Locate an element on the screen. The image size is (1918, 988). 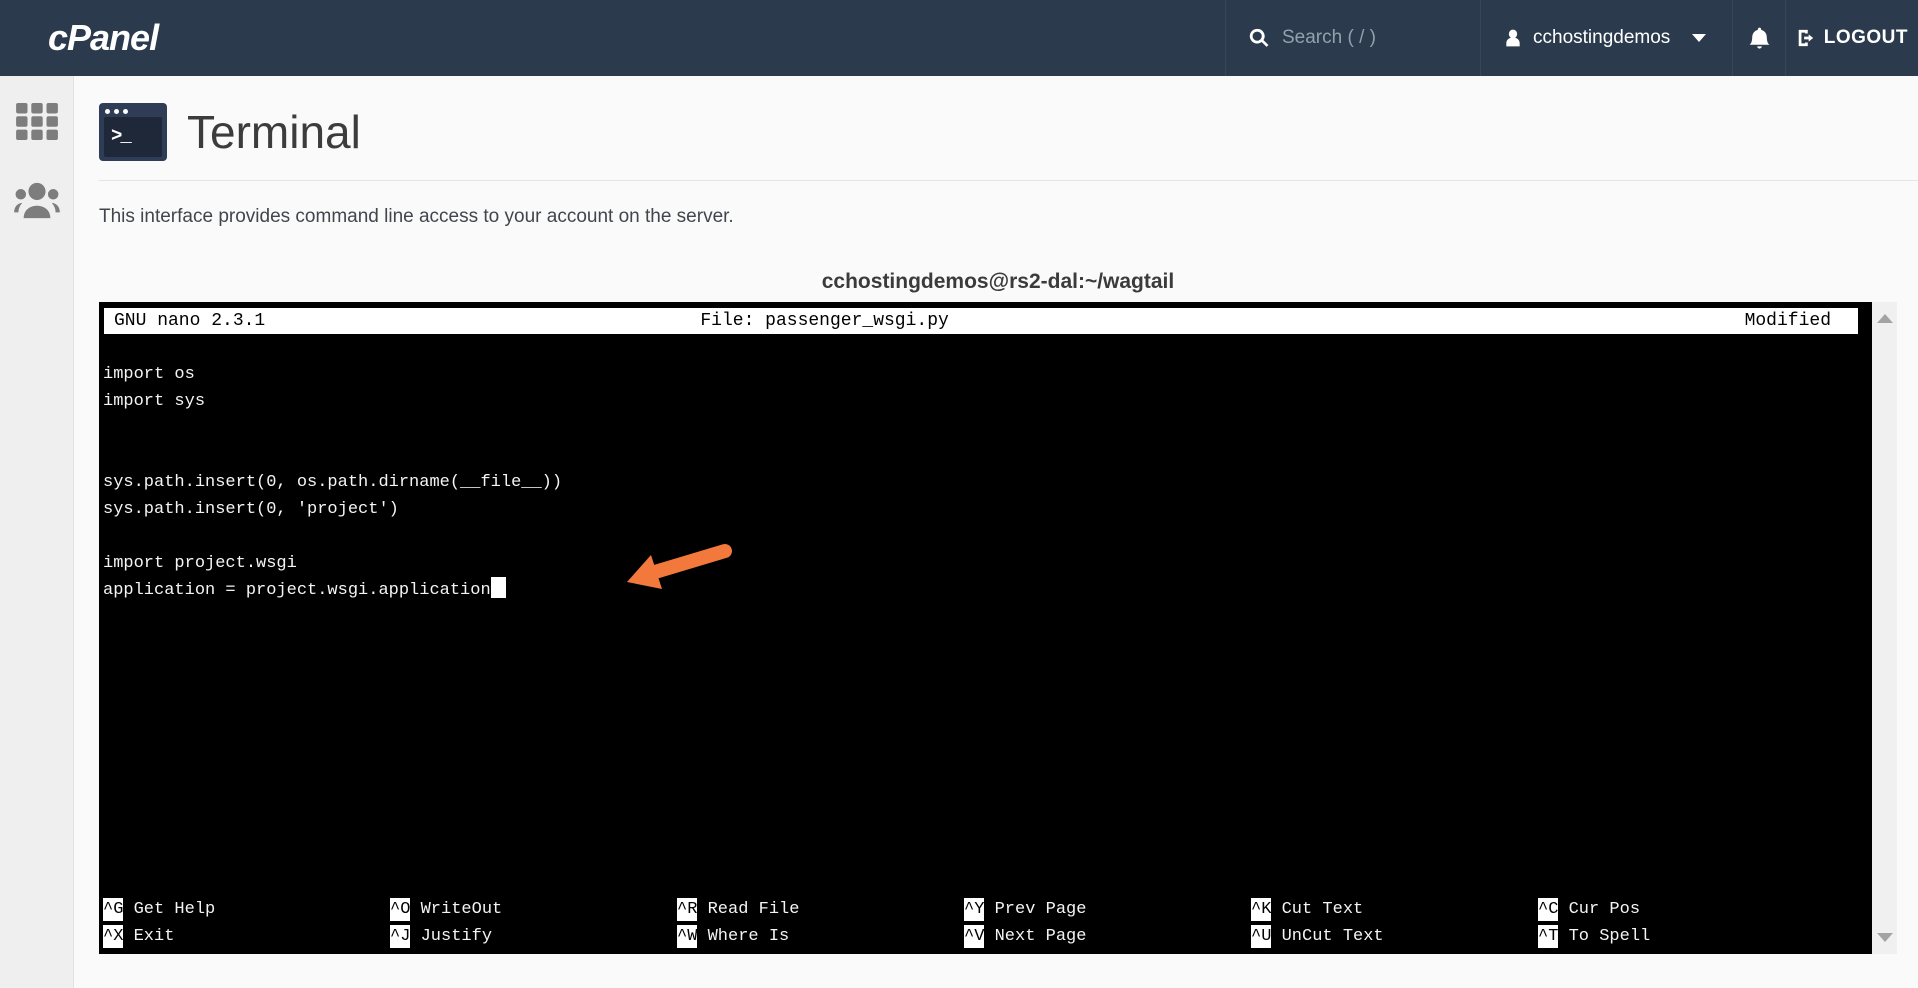
terminal-app-icon: >_ is located at coordinates (133, 132).